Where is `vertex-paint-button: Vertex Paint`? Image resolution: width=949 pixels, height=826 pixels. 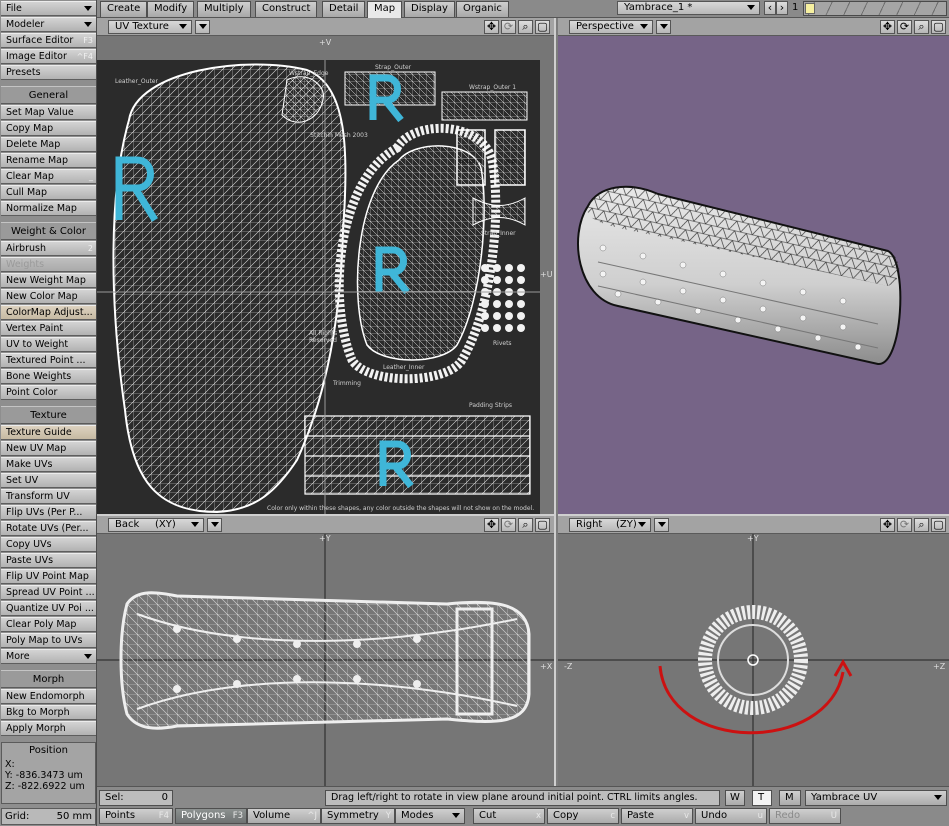 vertex-paint-button: Vertex Paint is located at coordinates (48, 328).